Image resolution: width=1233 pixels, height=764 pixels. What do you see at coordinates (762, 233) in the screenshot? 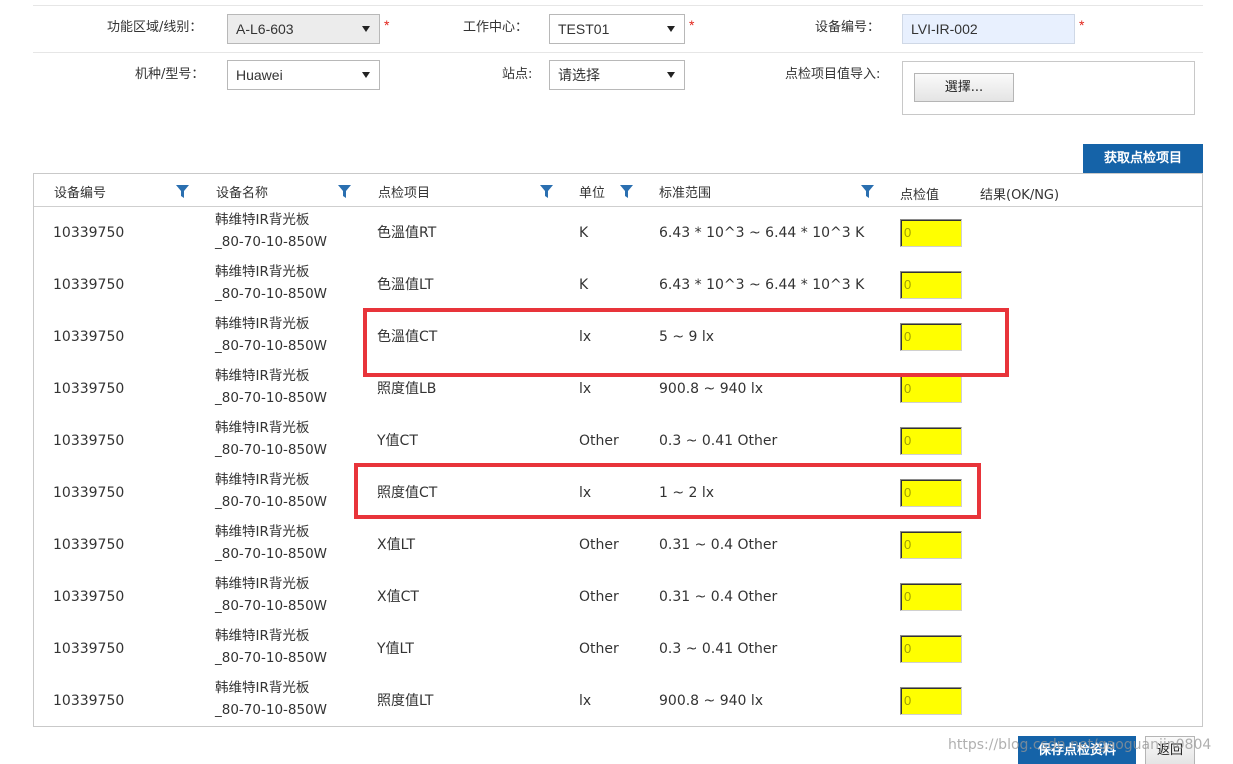
I see `cell-standard-range: 6.43 * 10^3 ~ 6.44 * 10^3 K` at bounding box center [762, 233].